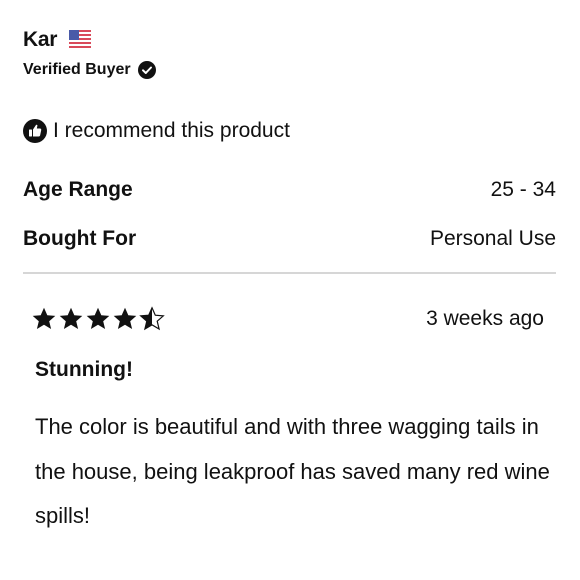 The height and width of the screenshot is (580, 580). I want to click on recommendation-row: I recommend this product, so click(156, 131).